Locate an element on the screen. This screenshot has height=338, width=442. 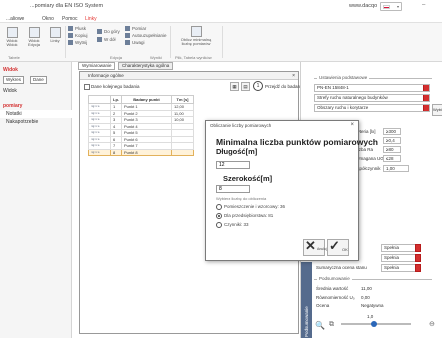
method-radio-checked is located at coordinates (219, 216).